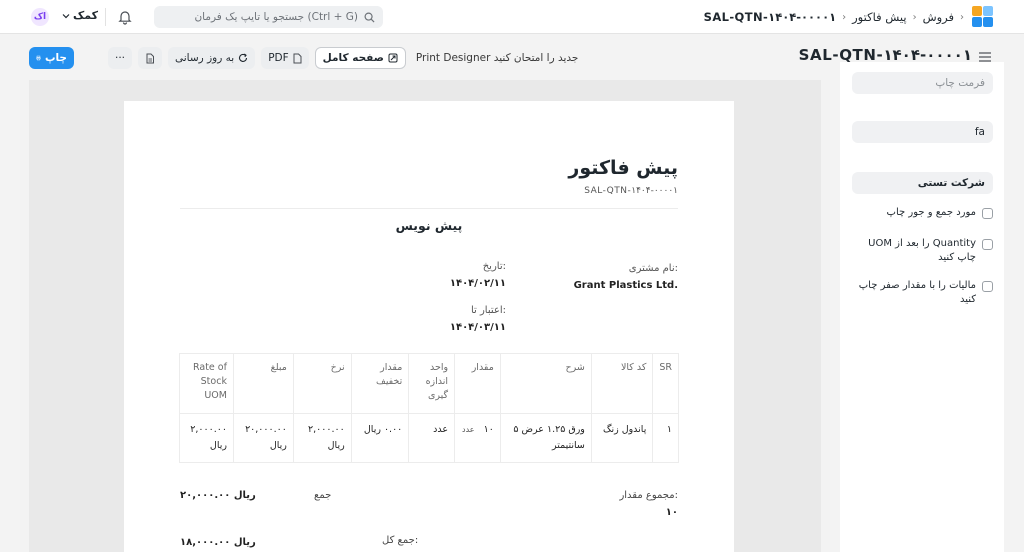 This screenshot has width=1024, height=552. Describe the element at coordinates (477, 283) in the screenshot. I see `date-value: ۱۴۰۴/۰۲/۱۱` at that location.